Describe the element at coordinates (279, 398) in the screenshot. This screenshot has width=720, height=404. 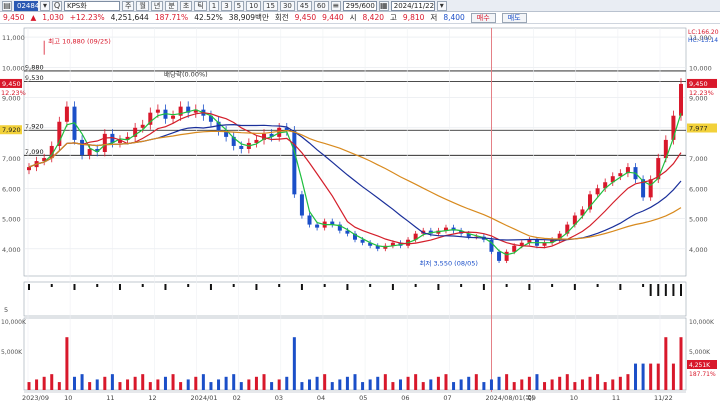
I see `time-axis-label: 03` at that location.